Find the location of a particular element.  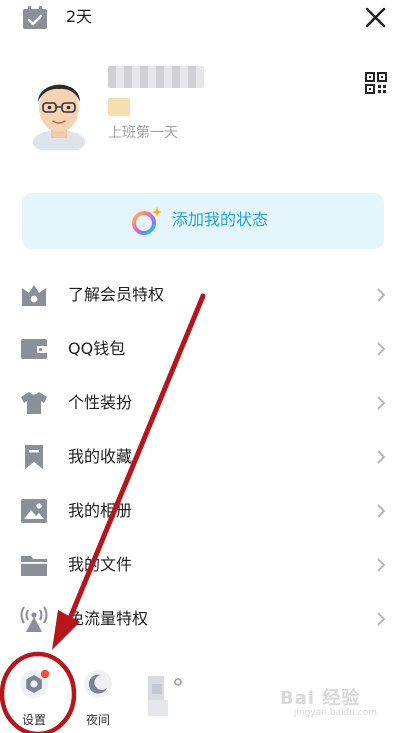

add-status-label: 添加我的状态 is located at coordinates (220, 219).